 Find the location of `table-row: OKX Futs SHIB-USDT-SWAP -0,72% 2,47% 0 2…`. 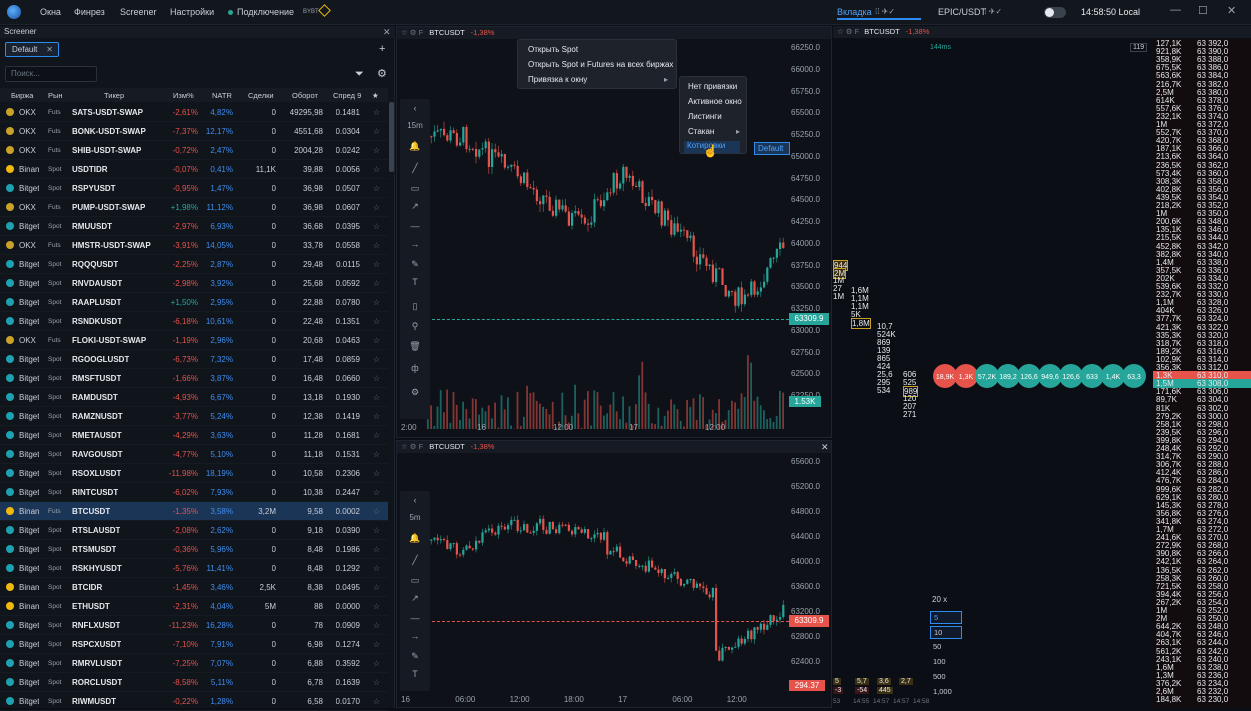

table-row: OKX Futs SHIB-USDT-SWAP -0,72% 2,47% 0 2… is located at coordinates (194, 150).